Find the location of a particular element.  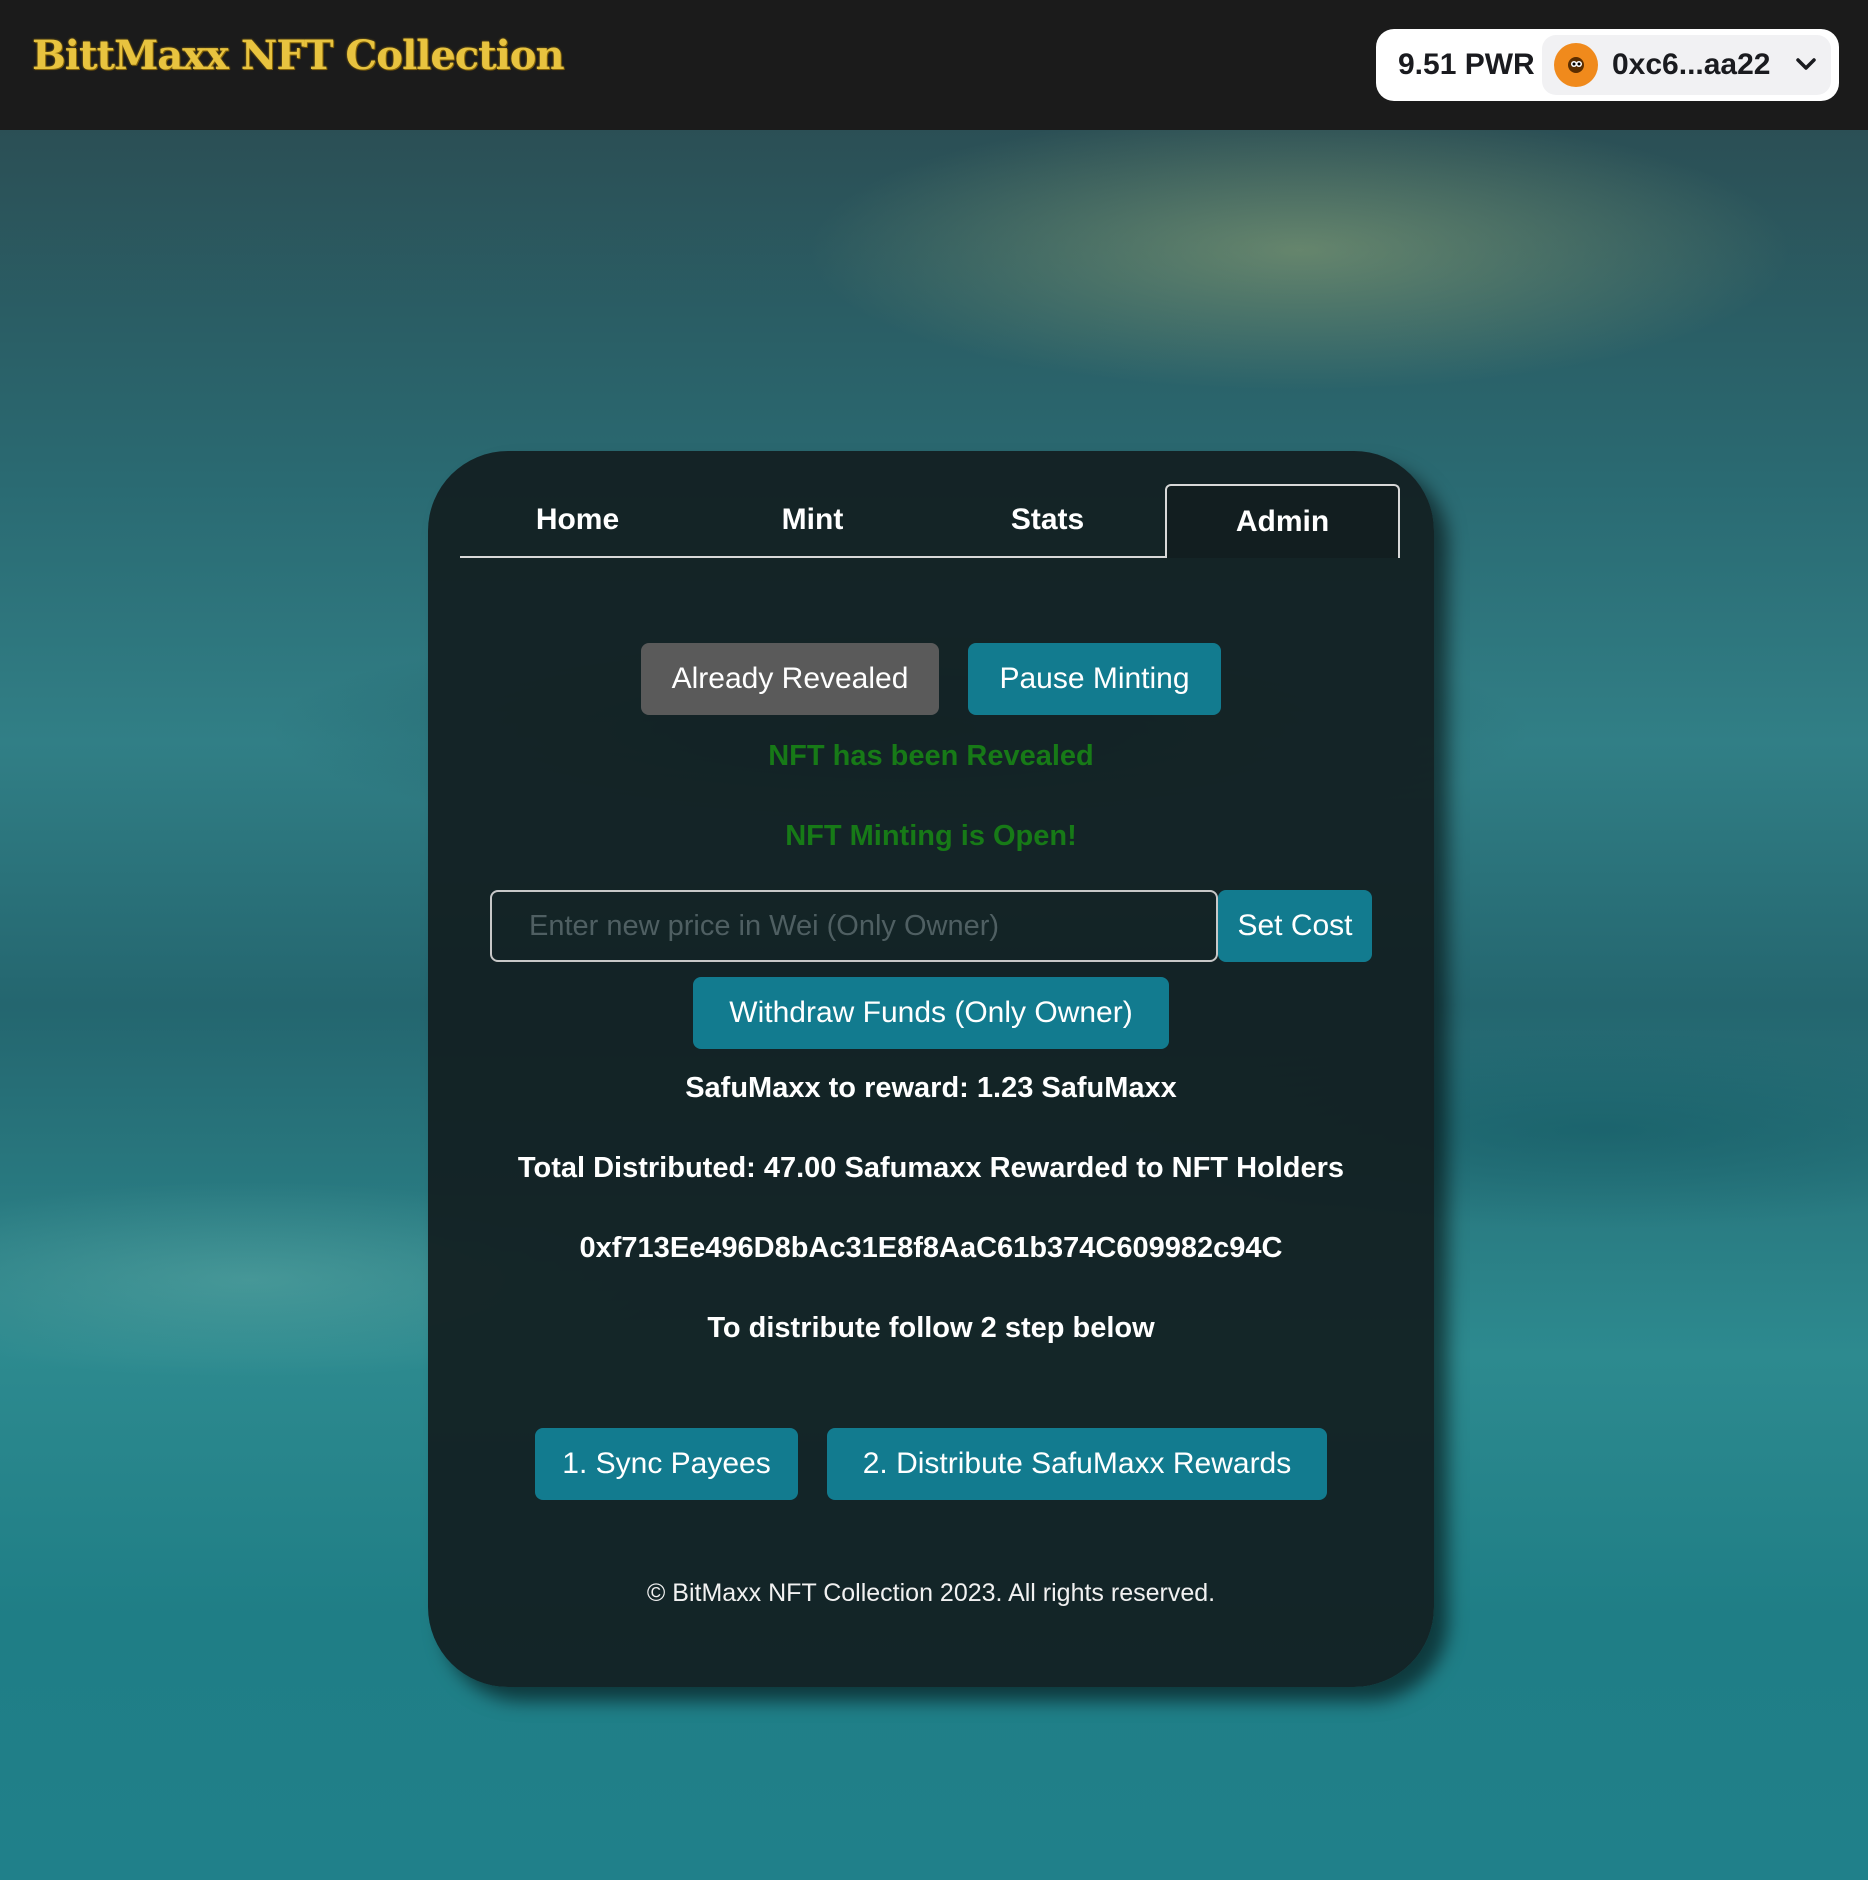

tab-home: Home is located at coordinates (577, 520).